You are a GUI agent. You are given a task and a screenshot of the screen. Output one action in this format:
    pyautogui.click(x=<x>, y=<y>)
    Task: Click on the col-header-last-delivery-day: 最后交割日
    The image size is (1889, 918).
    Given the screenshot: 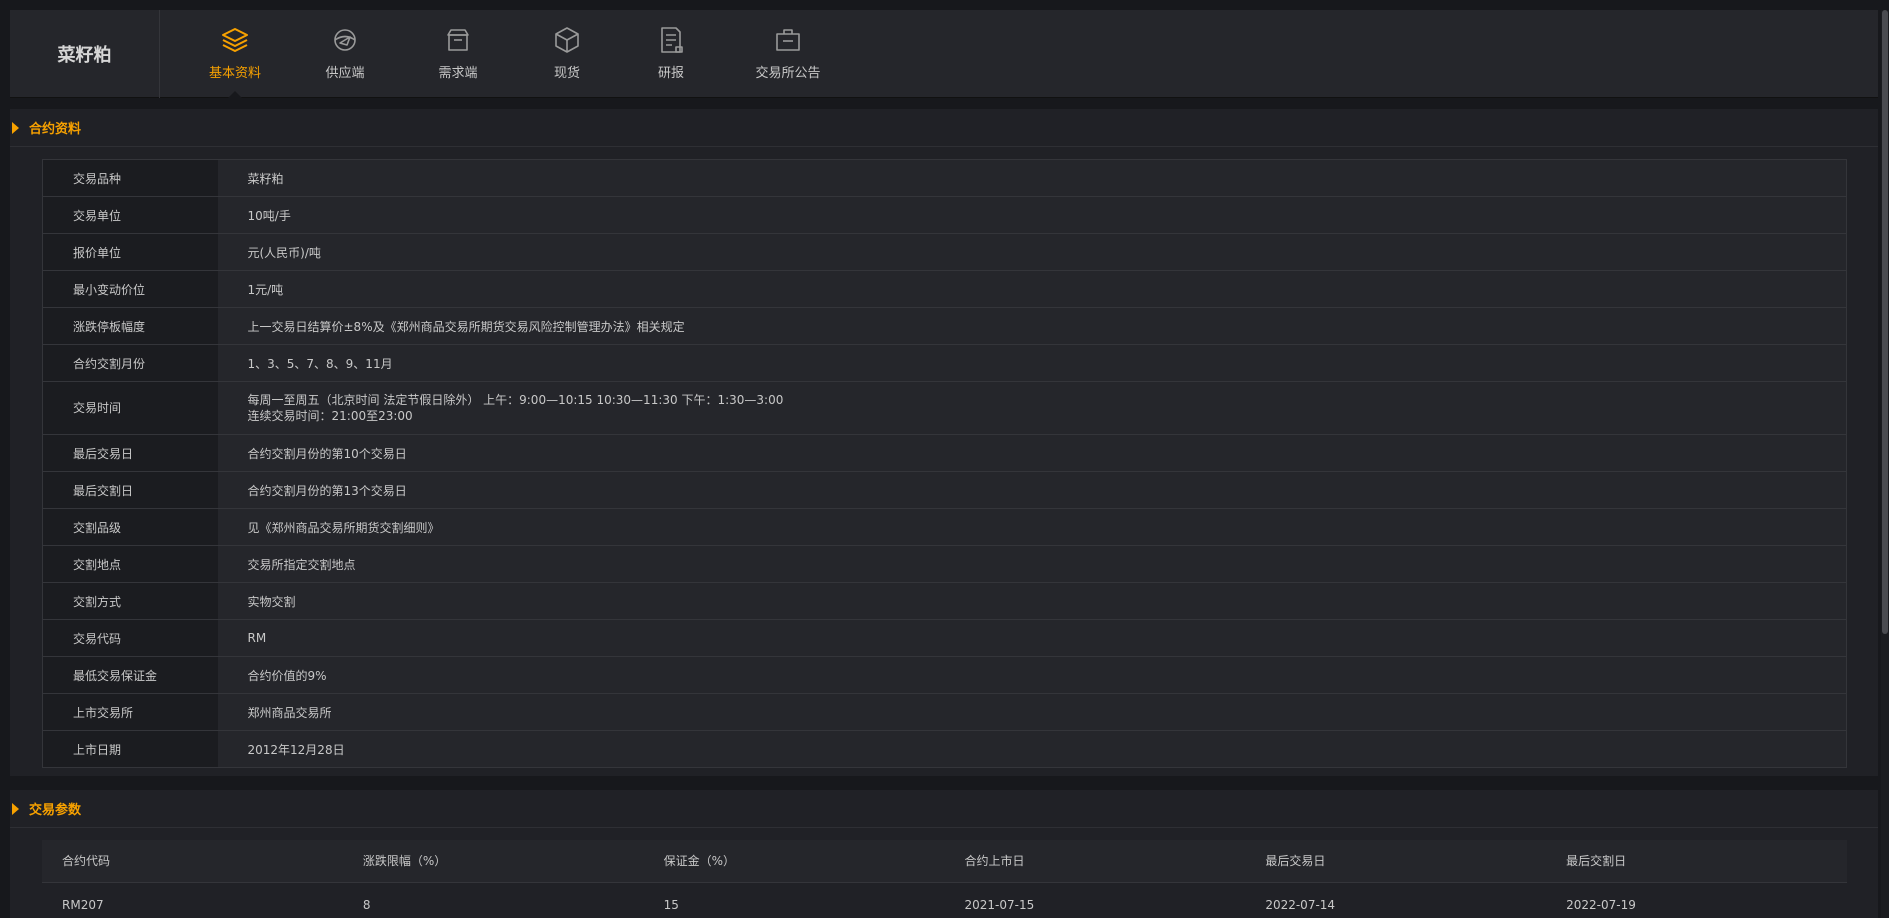 What is the action you would take?
    pyautogui.click(x=1696, y=861)
    